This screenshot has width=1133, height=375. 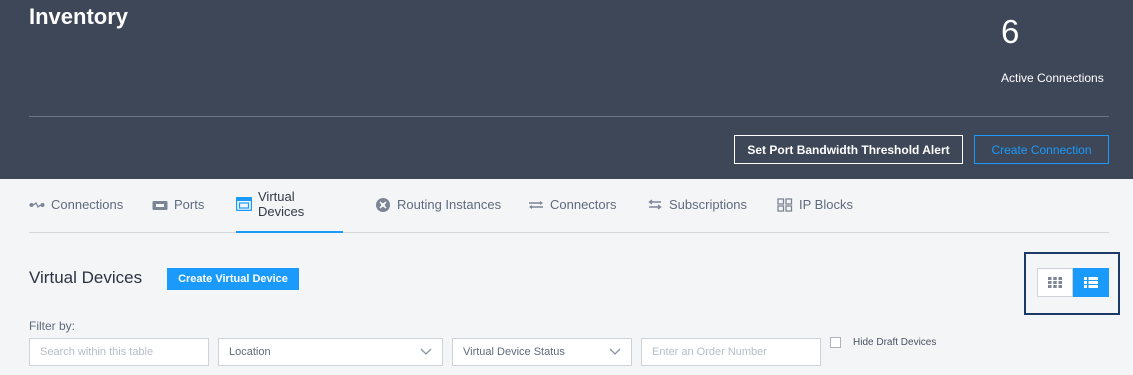 What do you see at coordinates (250, 352) in the screenshot?
I see `location-select-value: Location` at bounding box center [250, 352].